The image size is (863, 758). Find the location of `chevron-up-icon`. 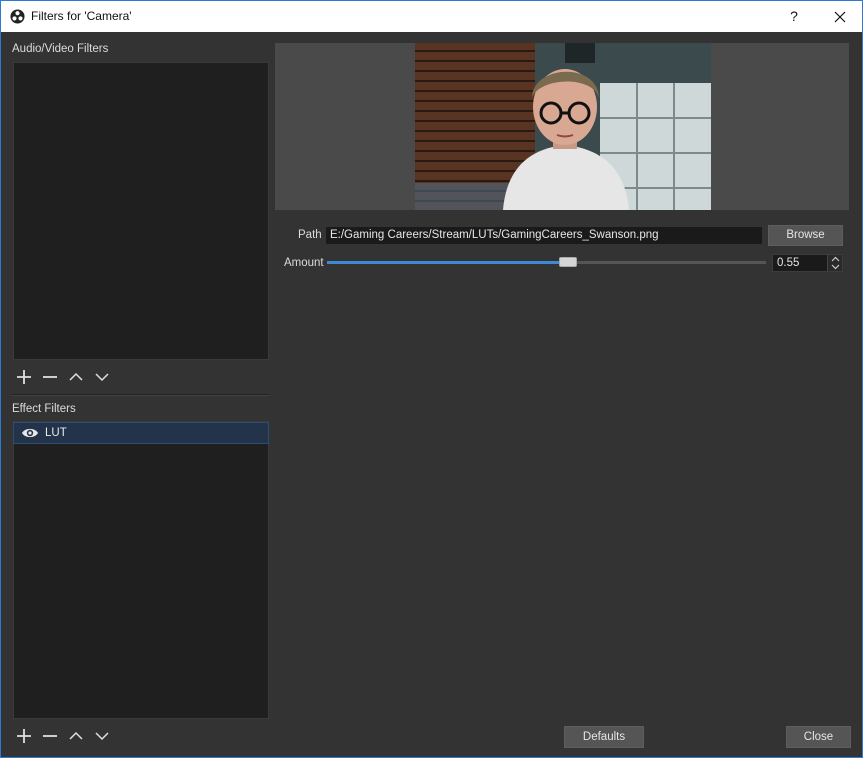

chevron-up-icon is located at coordinates (835, 259).